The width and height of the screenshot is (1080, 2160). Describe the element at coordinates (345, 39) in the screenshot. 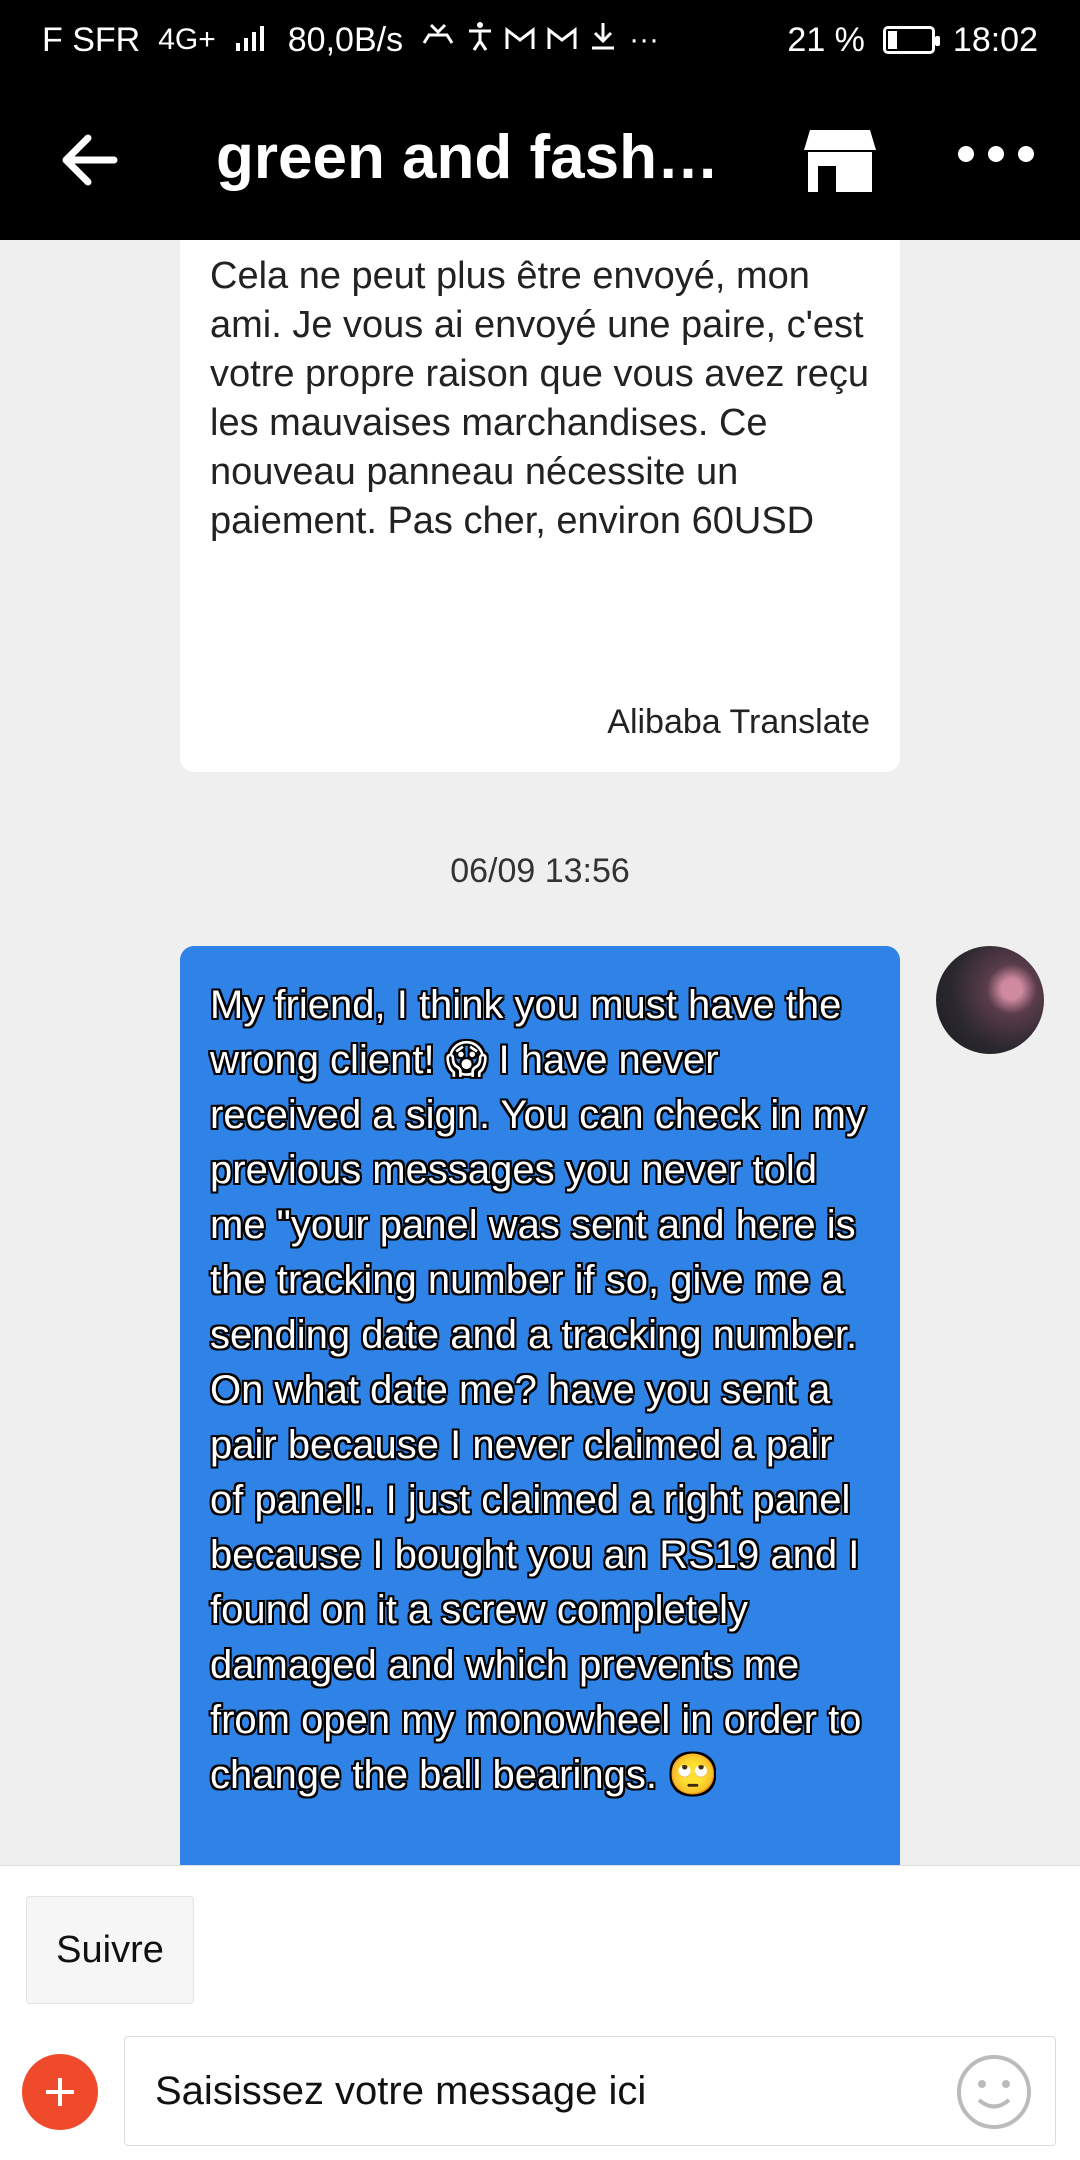

I see `network-speed: 80,0B/s` at that location.